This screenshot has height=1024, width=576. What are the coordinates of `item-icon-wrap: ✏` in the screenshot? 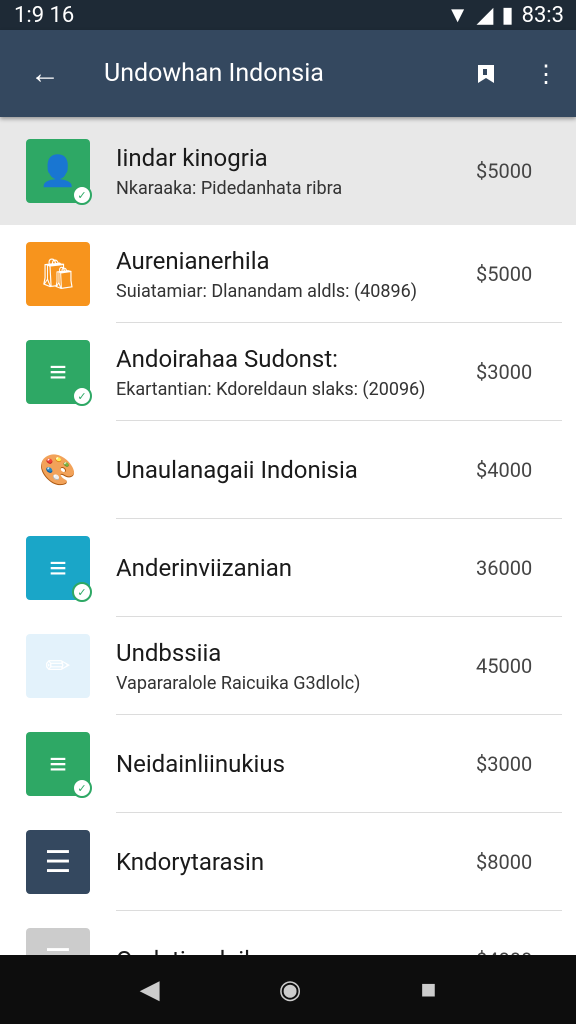 It's located at (58, 666).